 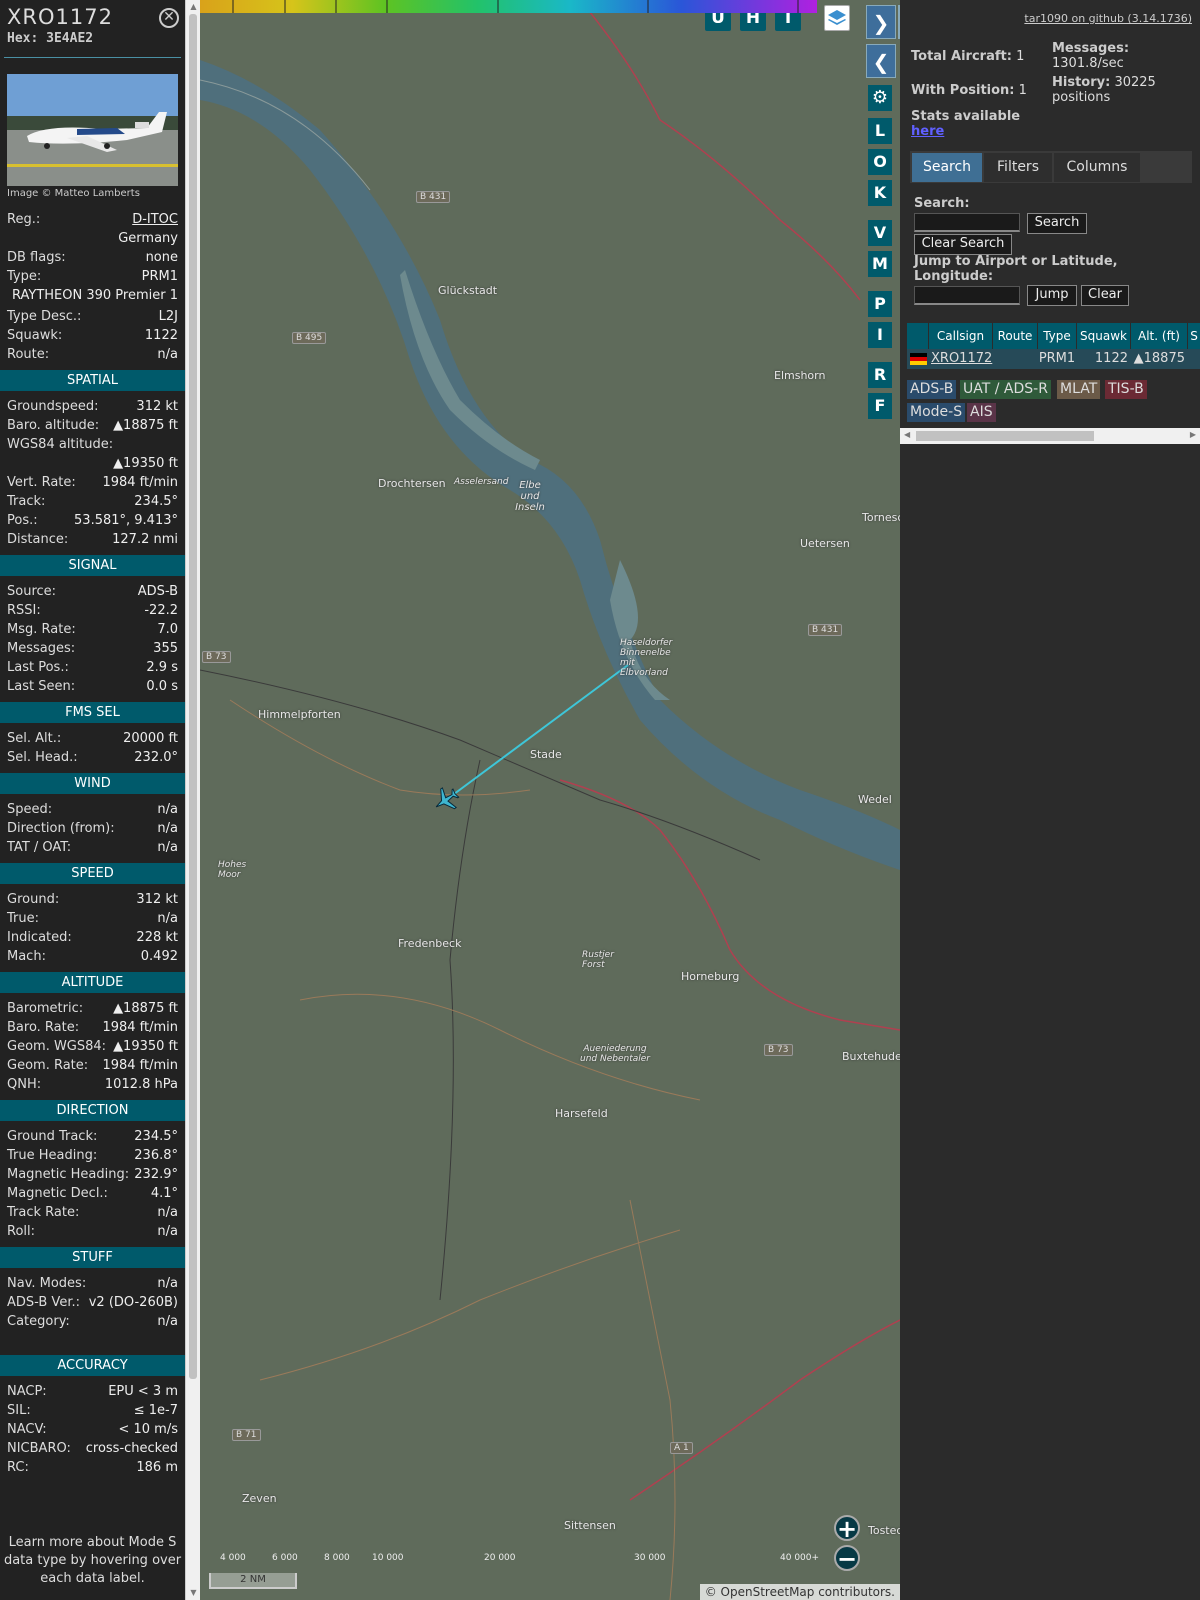 I want to click on with-position-stat: With Position: 1, so click(x=969, y=90).